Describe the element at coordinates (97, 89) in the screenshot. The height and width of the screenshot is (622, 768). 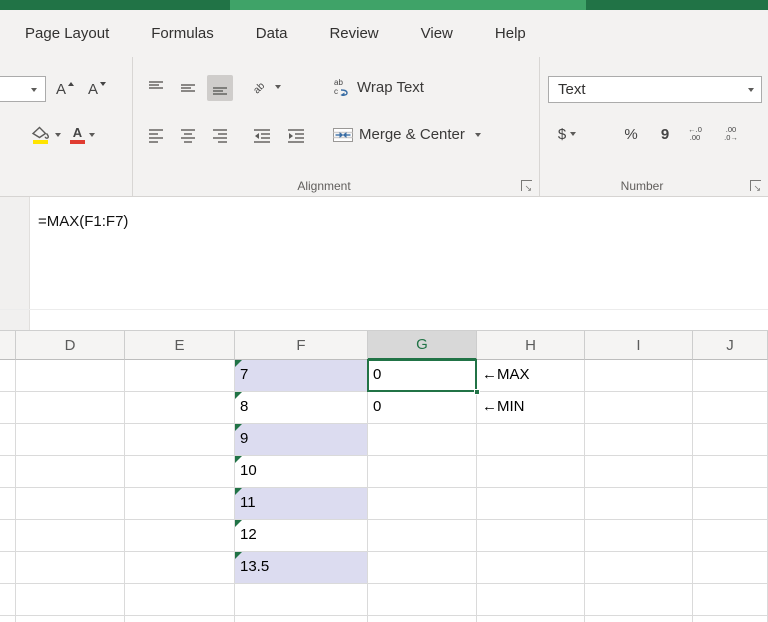
I see `decrease-font-size-button: A` at that location.